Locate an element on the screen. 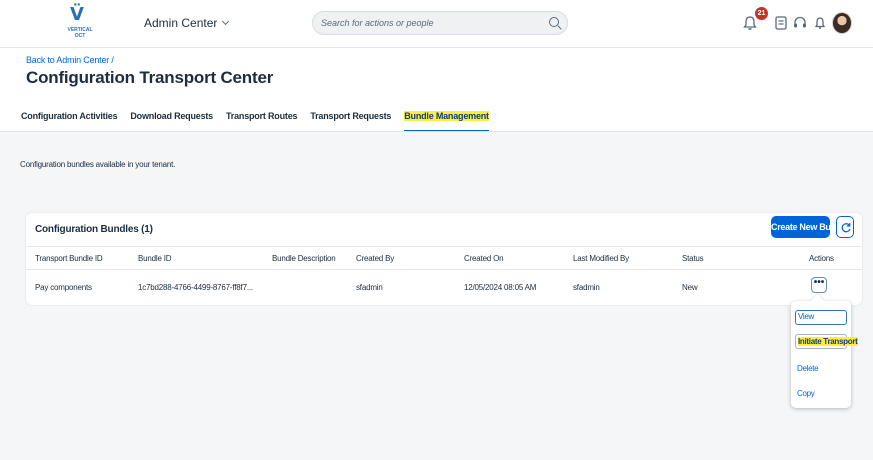 This screenshot has height=460, width=873. search-input is located at coordinates (436, 23).